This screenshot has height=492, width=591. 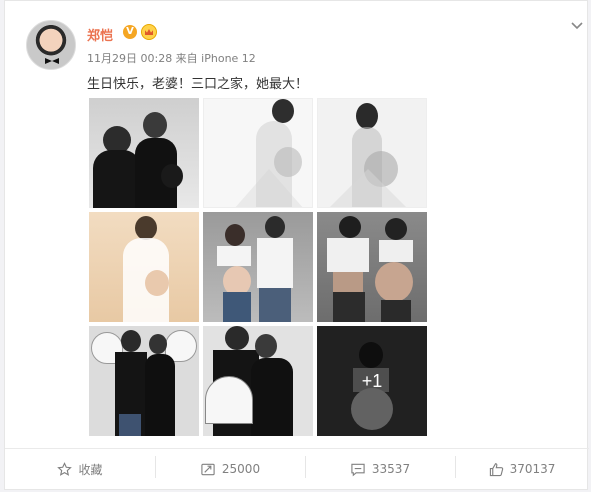 I want to click on favorite-button: 收藏, so click(x=80, y=469).